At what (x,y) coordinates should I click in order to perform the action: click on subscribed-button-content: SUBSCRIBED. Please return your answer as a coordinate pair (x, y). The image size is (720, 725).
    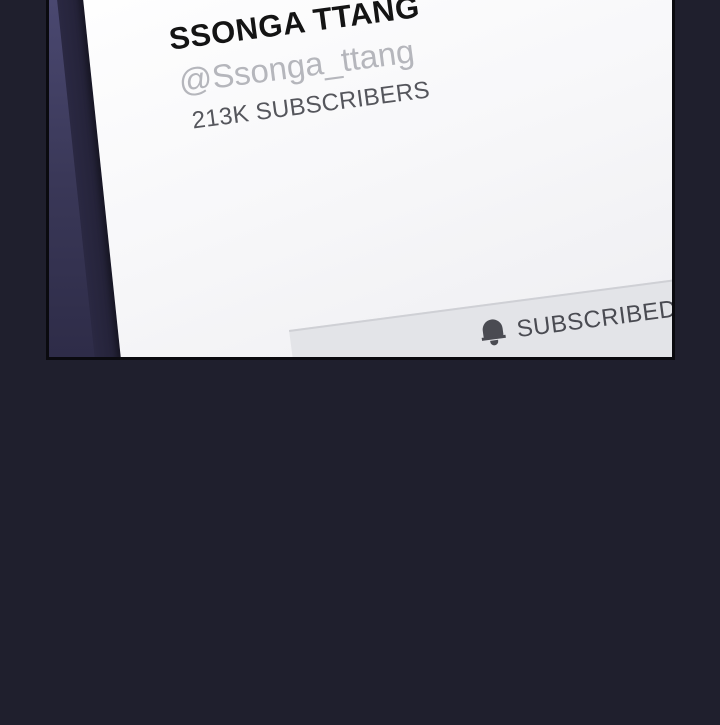
    Looking at the image, I should click on (577, 322).